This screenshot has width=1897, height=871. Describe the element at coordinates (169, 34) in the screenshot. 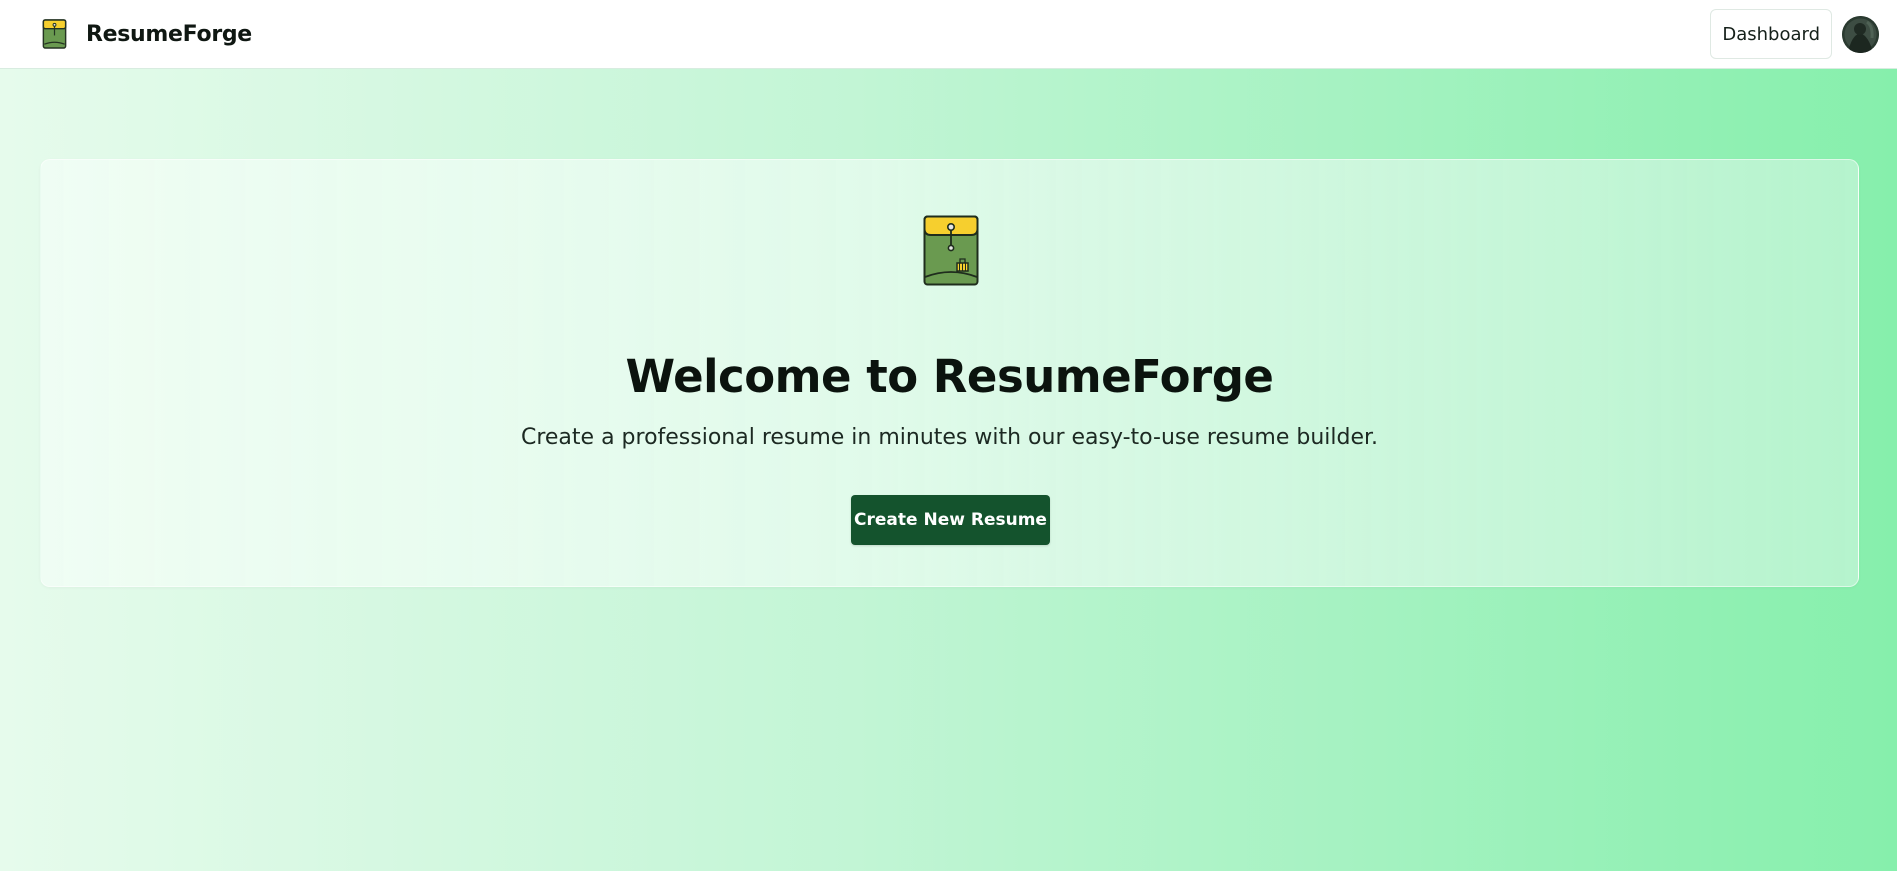

I see `brand-name: ResumeForge` at that location.